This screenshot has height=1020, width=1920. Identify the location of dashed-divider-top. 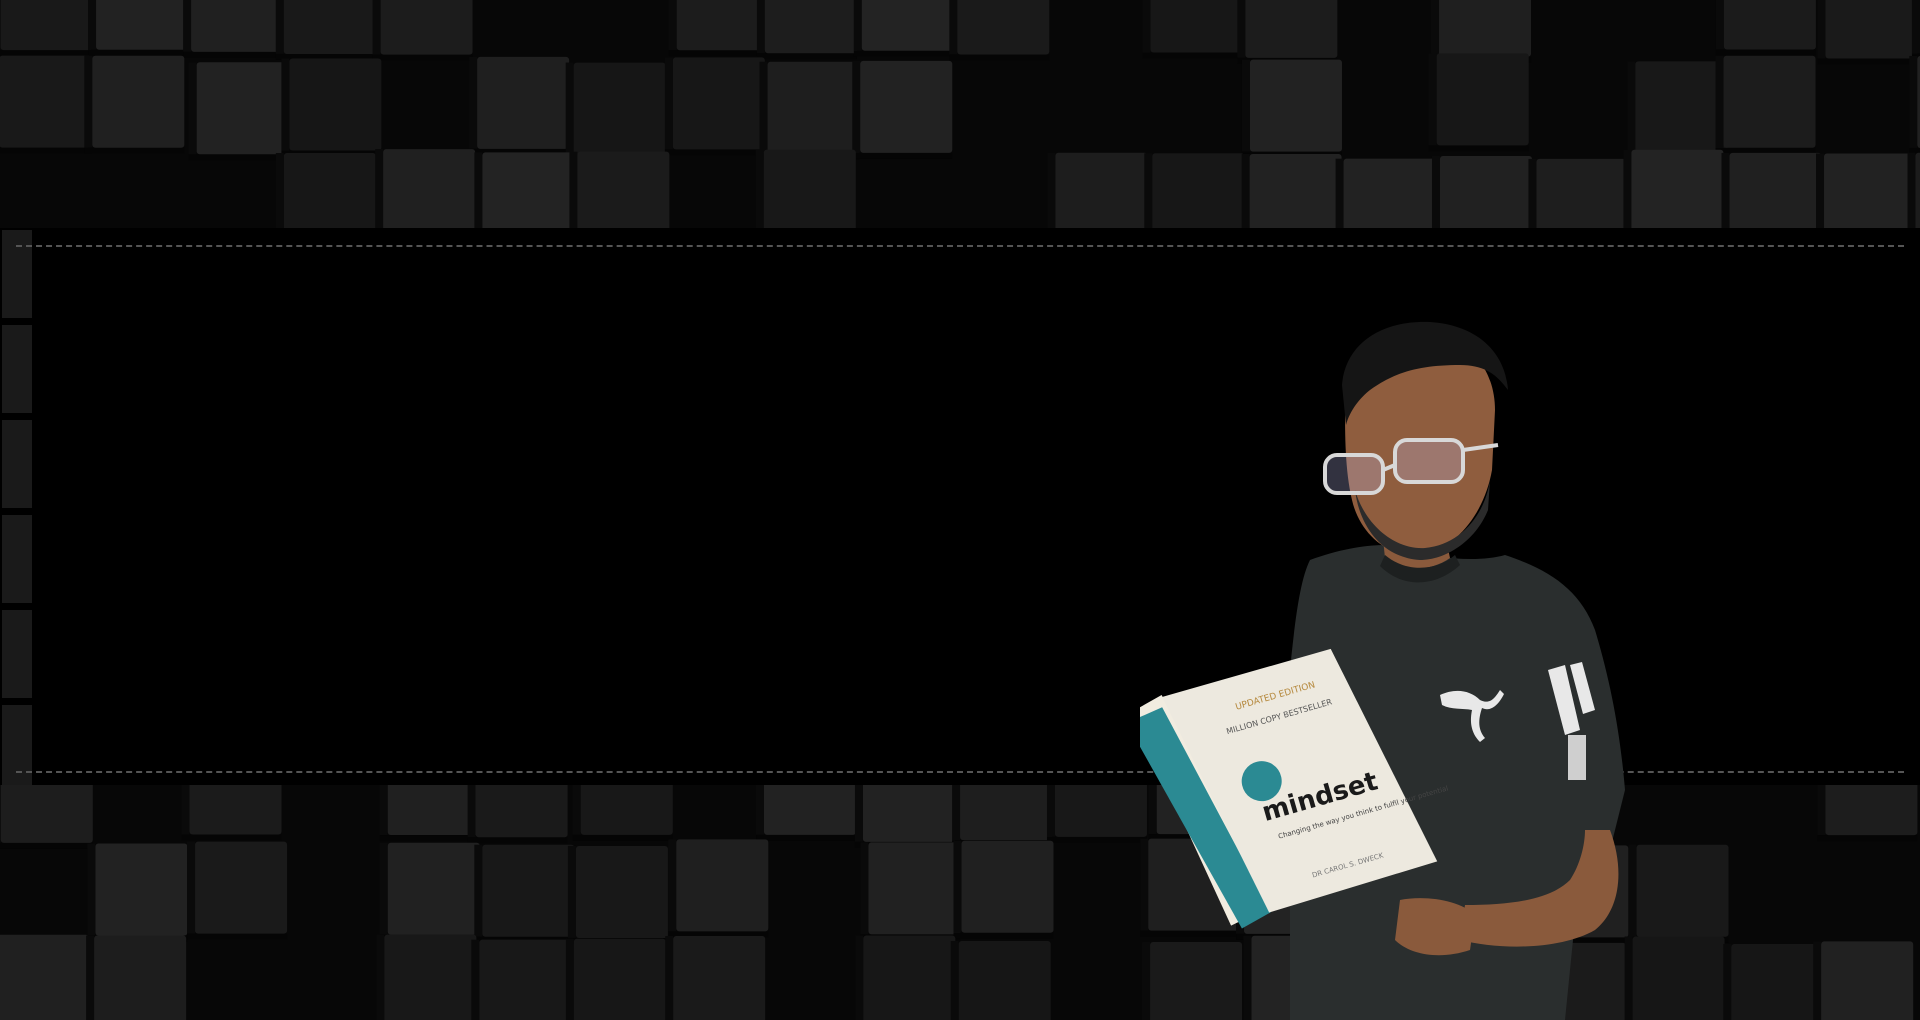
(960, 246).